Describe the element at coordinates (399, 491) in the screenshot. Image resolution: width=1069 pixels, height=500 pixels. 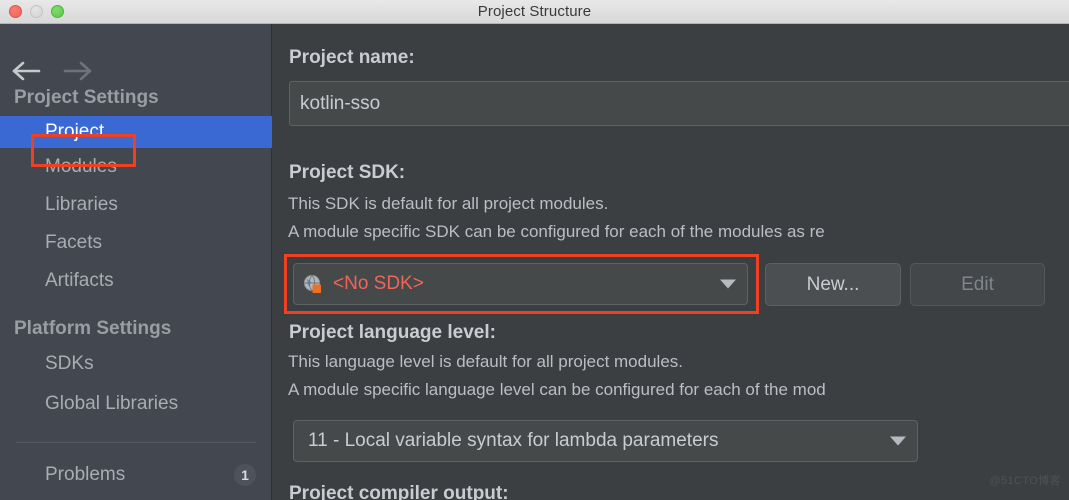
I see `project-compiler-output-label: Project compiler output:` at that location.